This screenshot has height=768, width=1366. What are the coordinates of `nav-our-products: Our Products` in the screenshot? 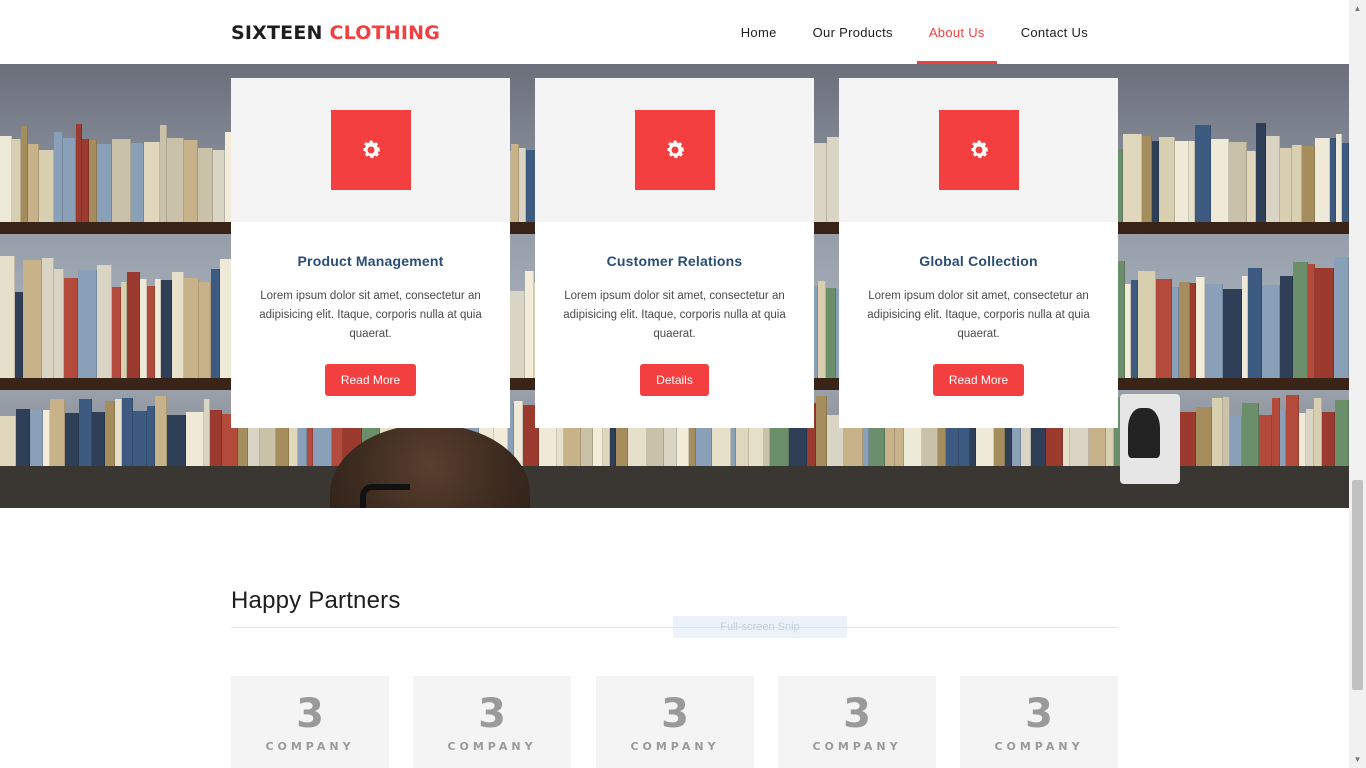 It's located at (853, 32).